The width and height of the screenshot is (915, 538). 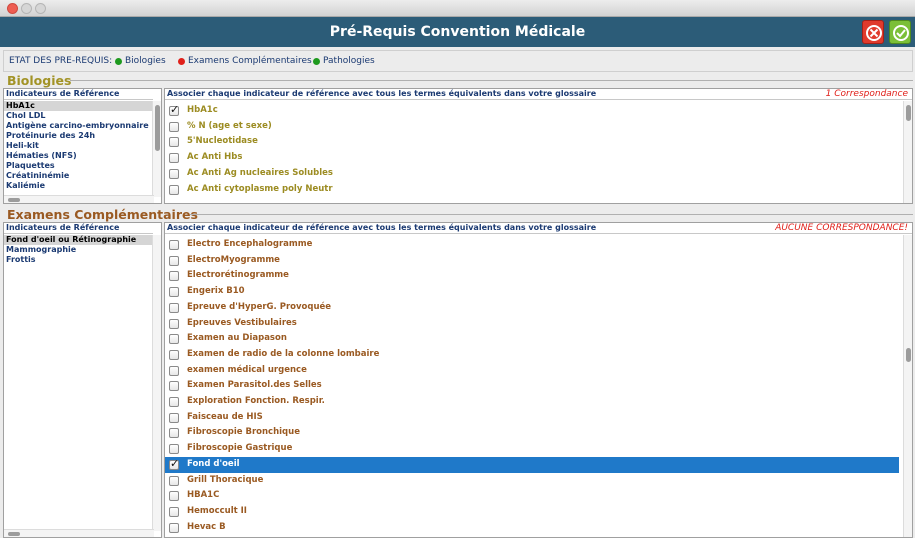 I want to click on term-label: Hemoccult II, so click(x=217, y=510).